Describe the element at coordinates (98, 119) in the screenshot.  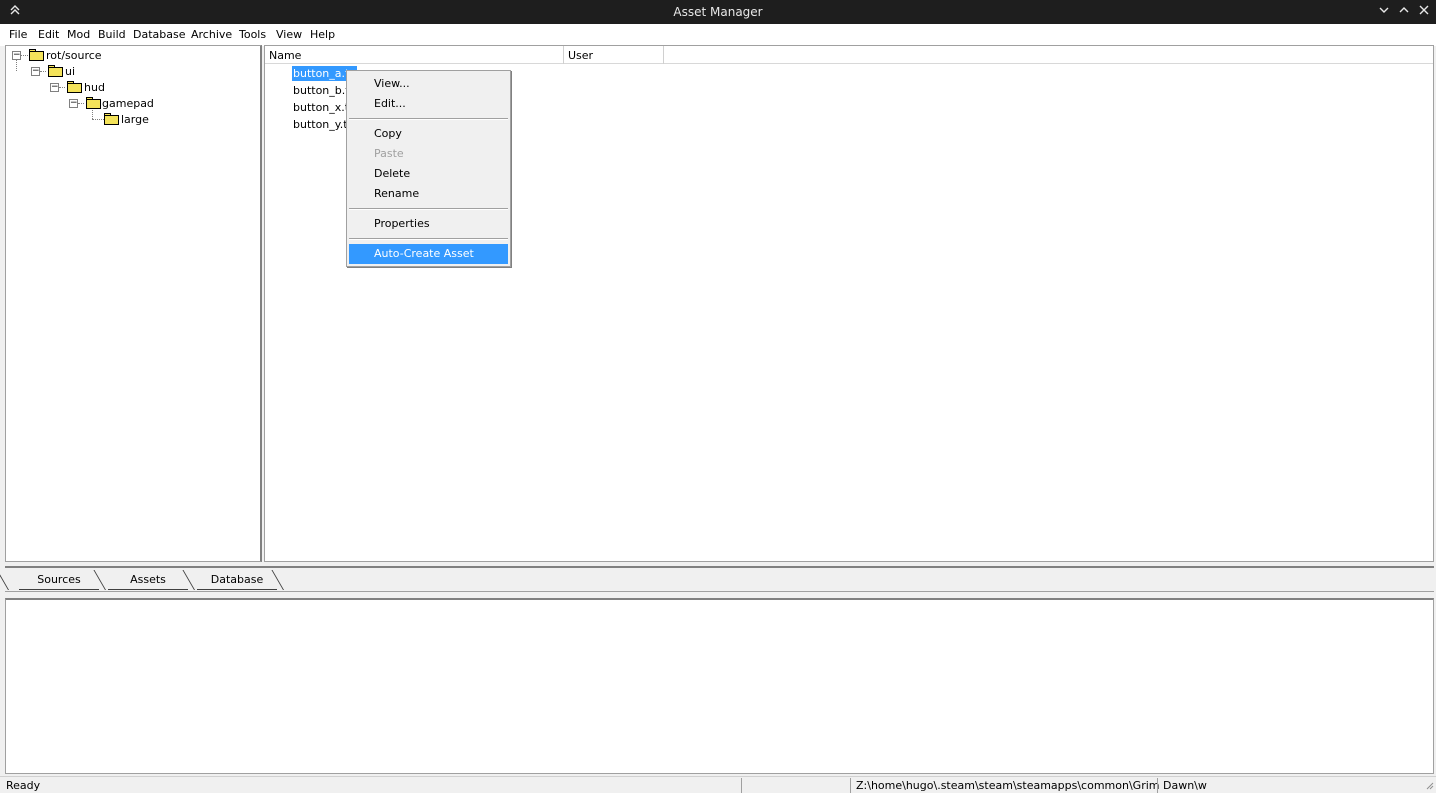
I see `tree-connector` at that location.